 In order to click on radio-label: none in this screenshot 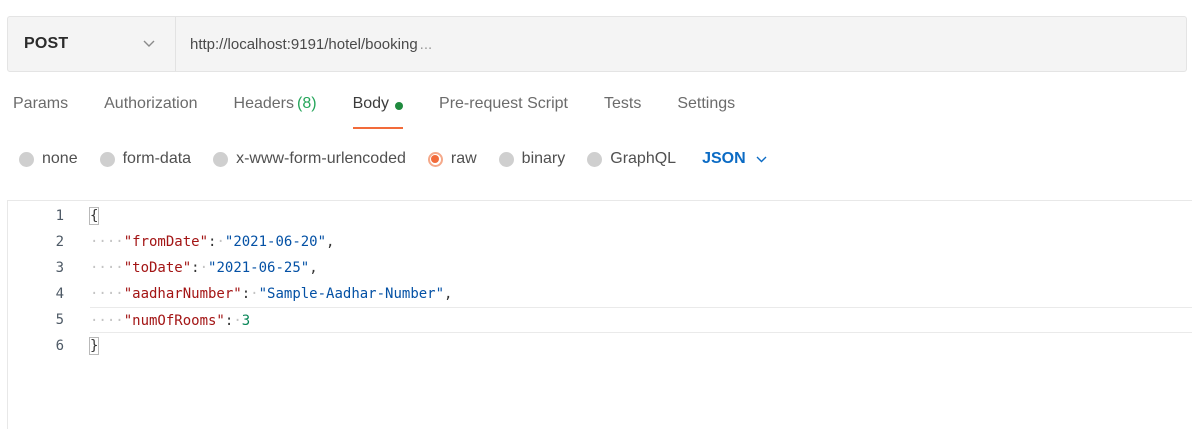, I will do `click(60, 158)`.